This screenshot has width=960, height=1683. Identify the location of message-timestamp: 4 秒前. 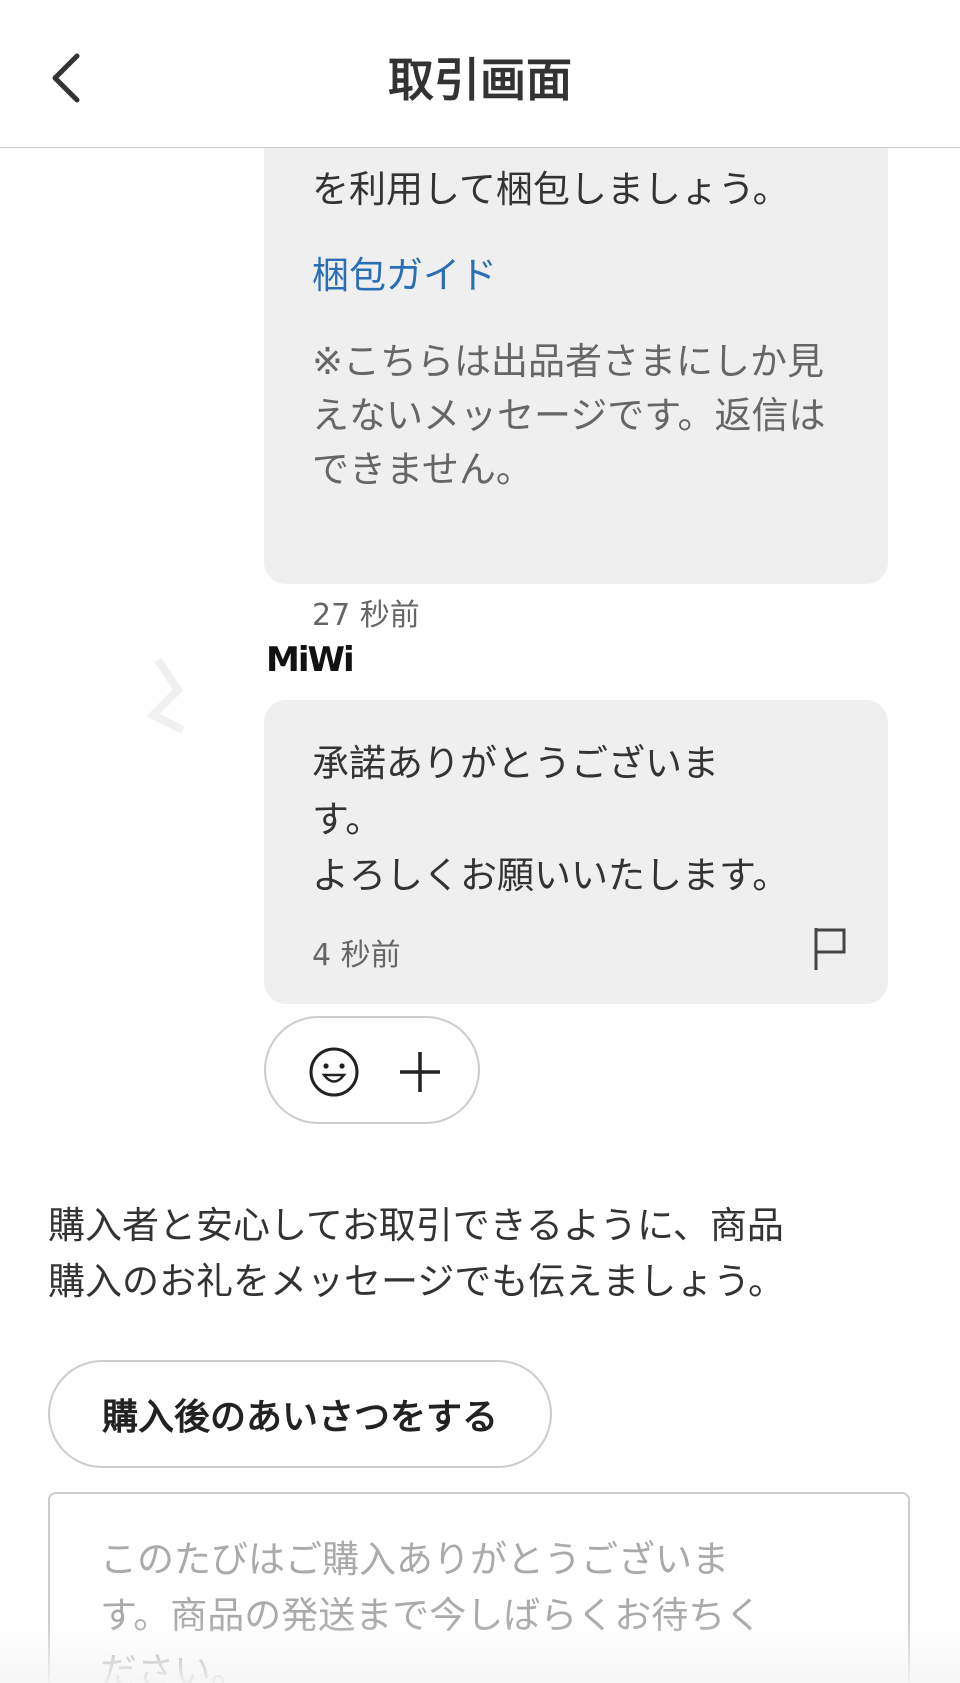
(356, 955).